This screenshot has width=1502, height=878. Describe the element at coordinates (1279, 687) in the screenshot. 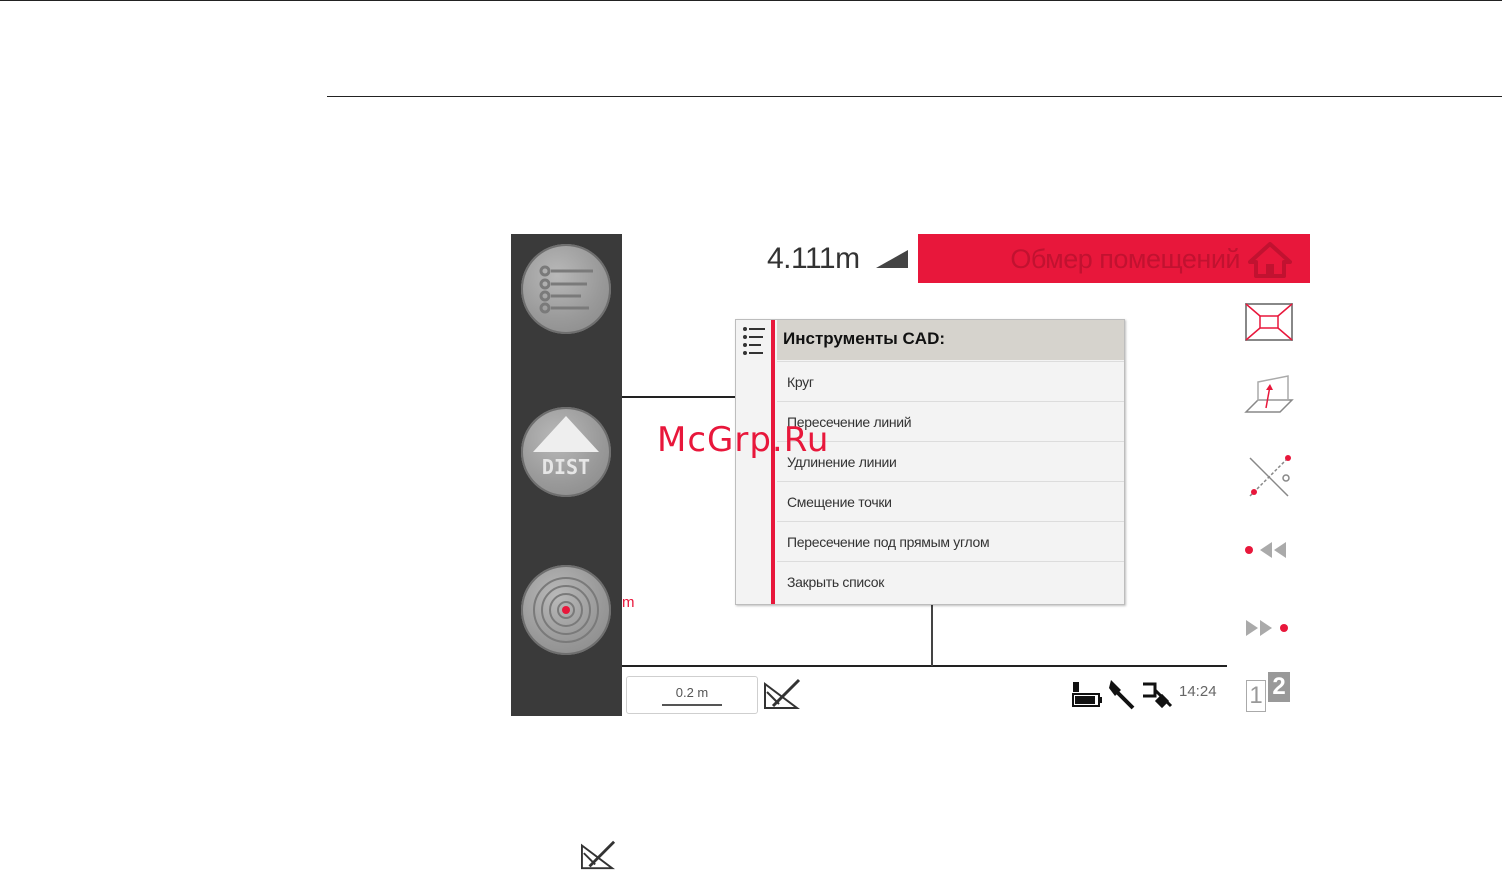

I see `page-number-other: 2` at that location.